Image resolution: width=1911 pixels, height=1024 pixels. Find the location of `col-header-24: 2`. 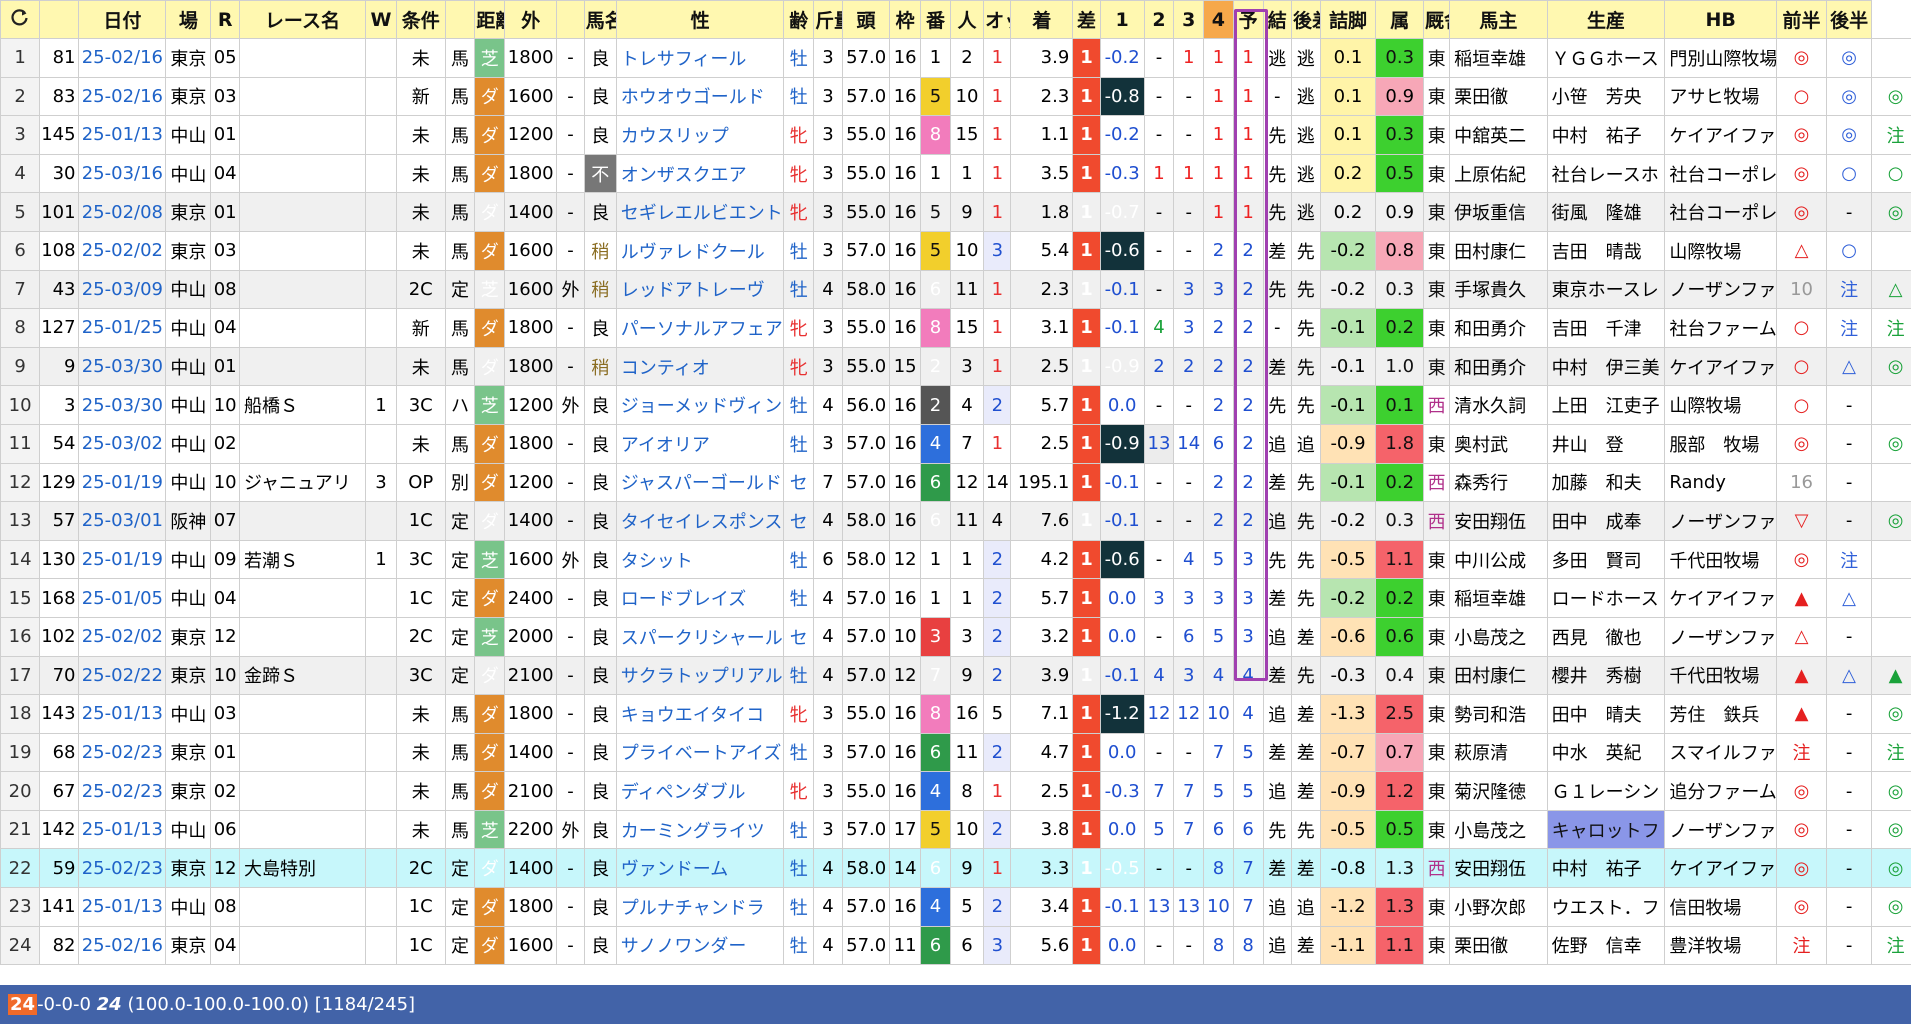

col-header-24: 2 is located at coordinates (1159, 19).